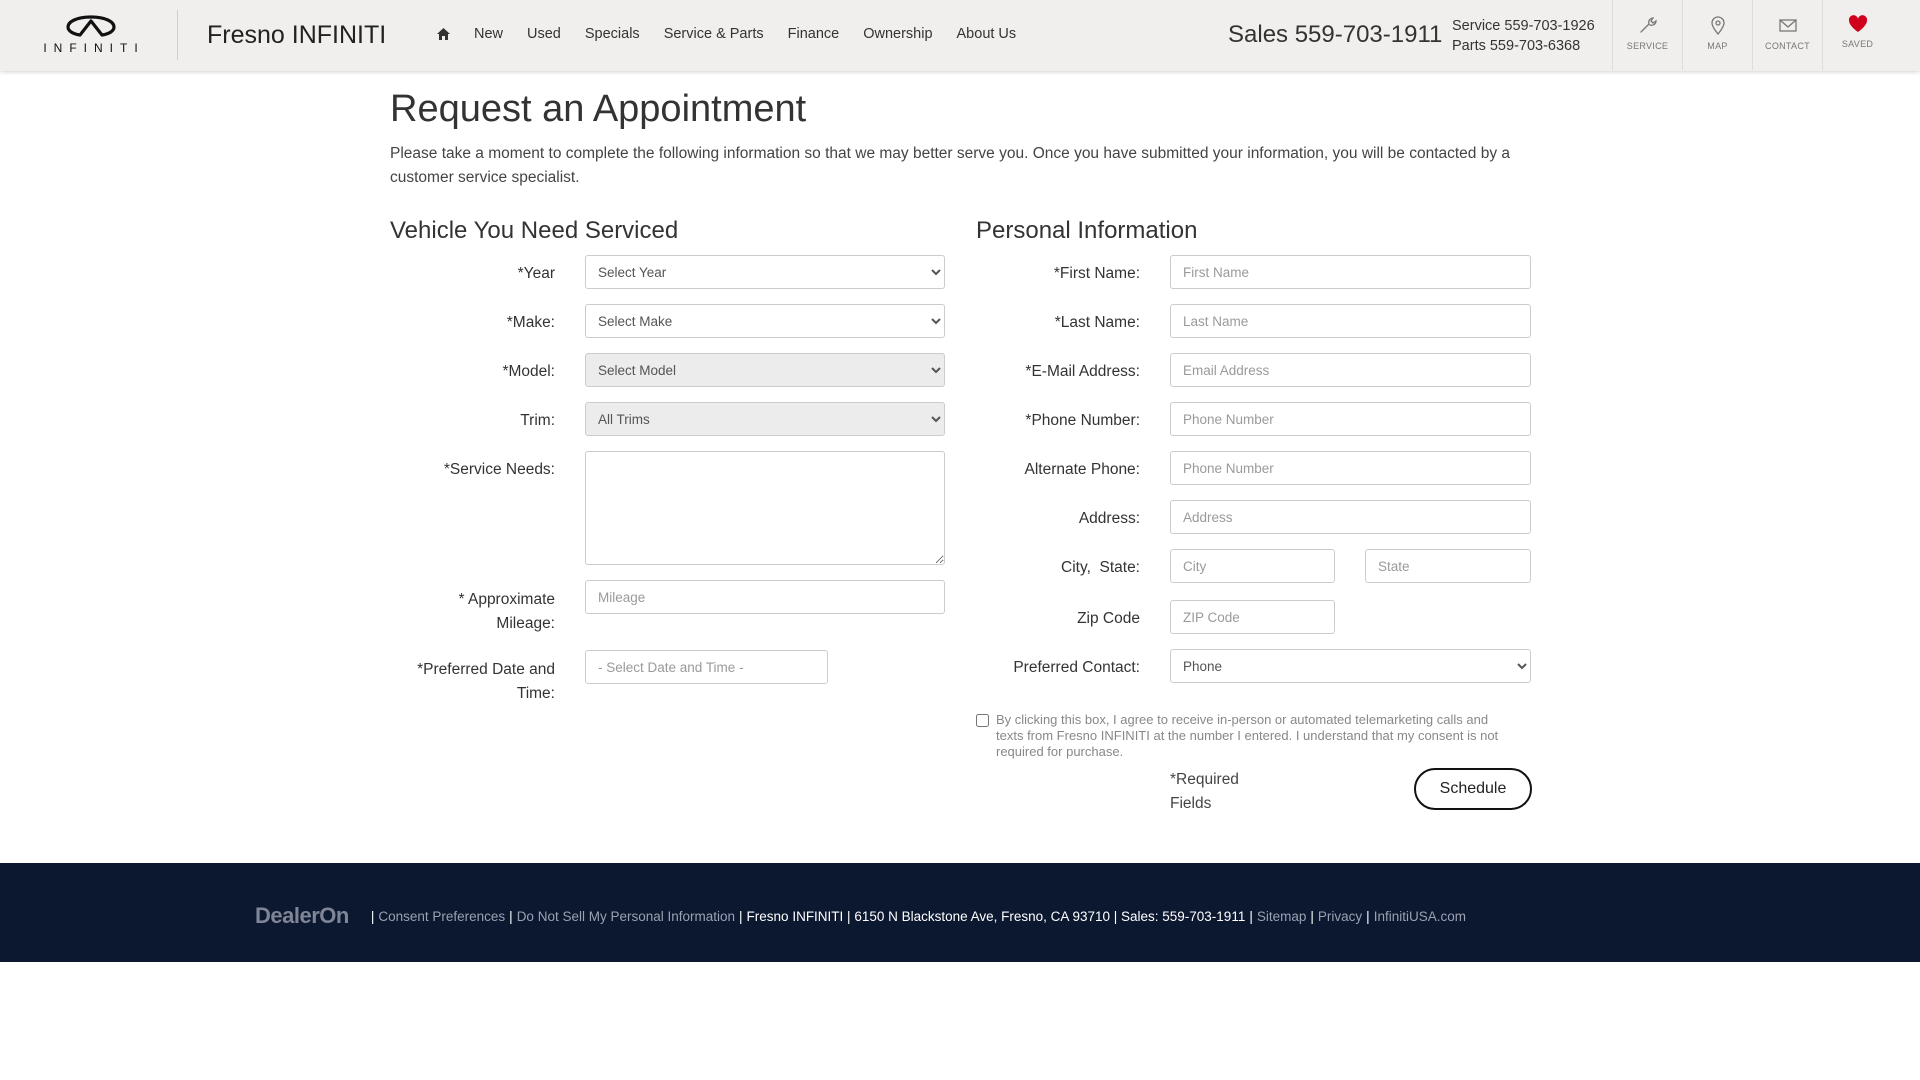 This screenshot has height=1080, width=1920. What do you see at coordinates (1523, 26) in the screenshot?
I see `service-phone: Service 559-703-1926` at bounding box center [1523, 26].